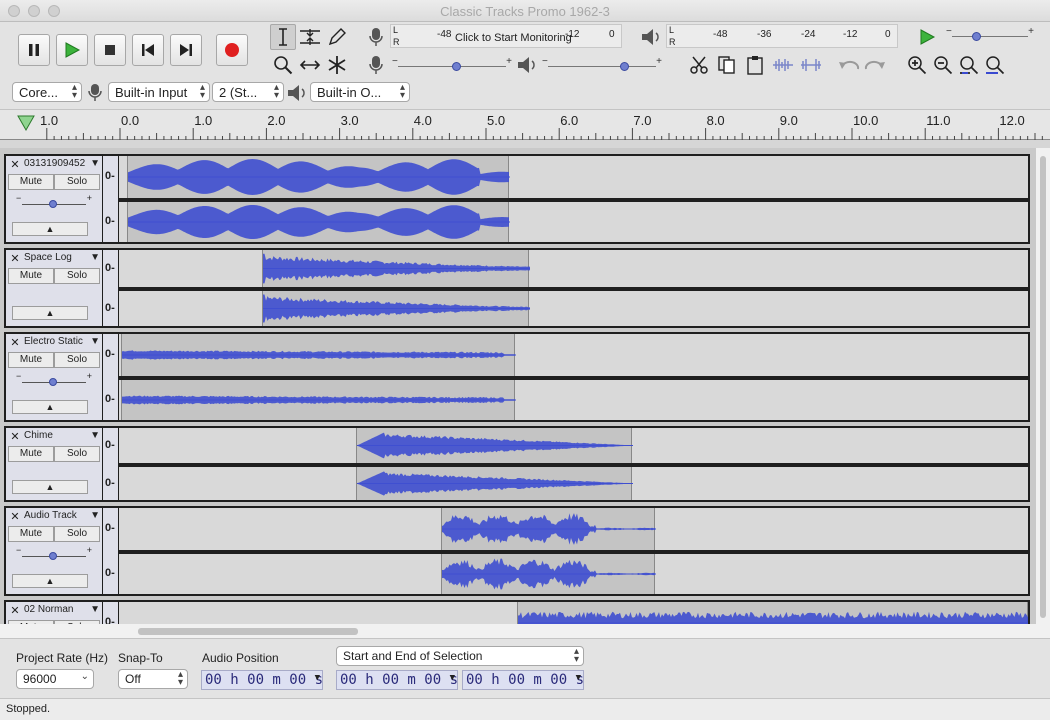 Image resolution: width=1050 pixels, height=720 pixels. I want to click on project-rate-select: 96000 ⌄, so click(55, 679).